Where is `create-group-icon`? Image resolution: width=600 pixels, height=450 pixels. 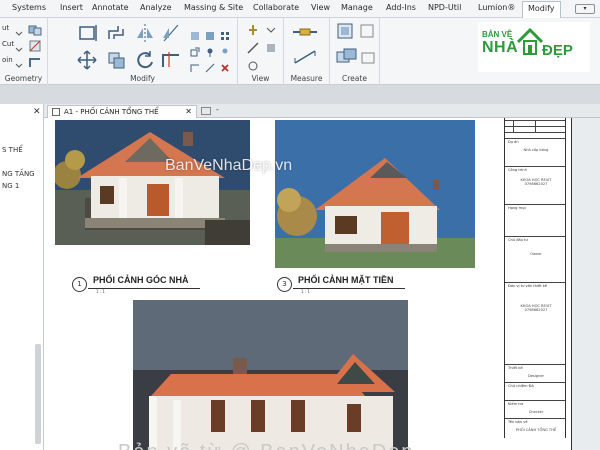 create-group-icon is located at coordinates (347, 57).